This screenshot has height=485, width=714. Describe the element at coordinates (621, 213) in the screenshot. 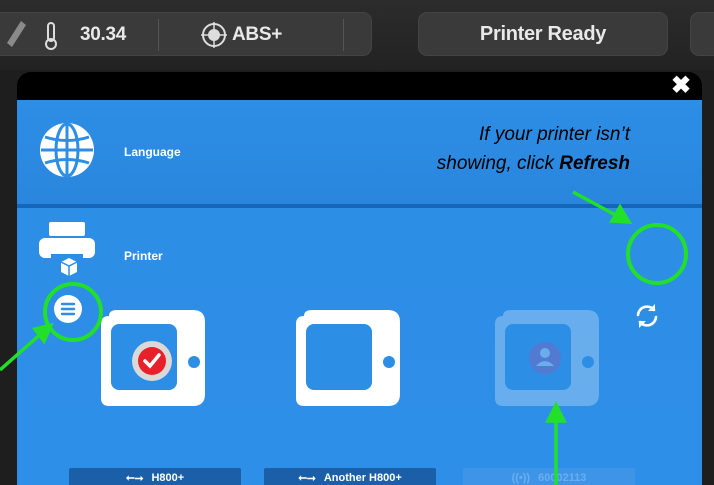

I see `refresh-arrowhead` at that location.